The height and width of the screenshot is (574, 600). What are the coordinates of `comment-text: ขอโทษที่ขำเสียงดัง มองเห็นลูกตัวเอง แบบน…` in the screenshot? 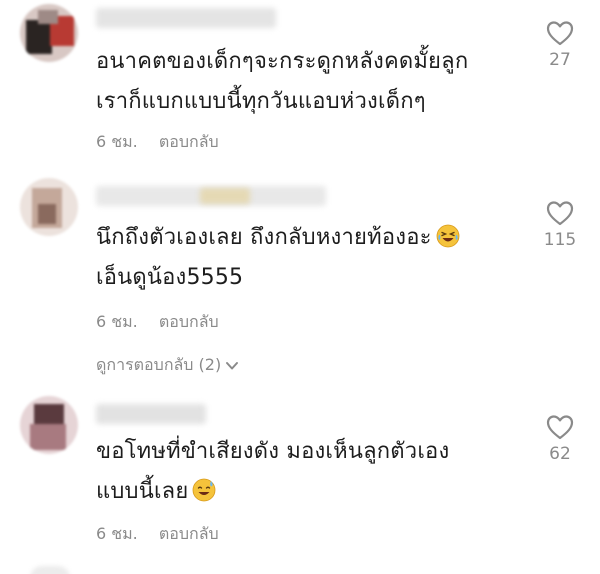 It's located at (306, 472).